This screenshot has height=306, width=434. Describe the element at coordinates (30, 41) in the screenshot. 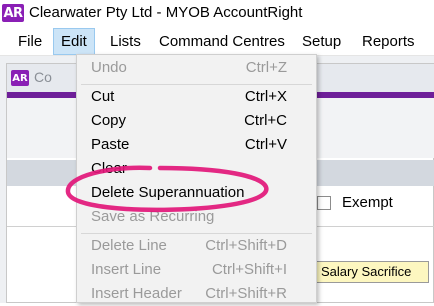

I see `menu-file: File` at that location.